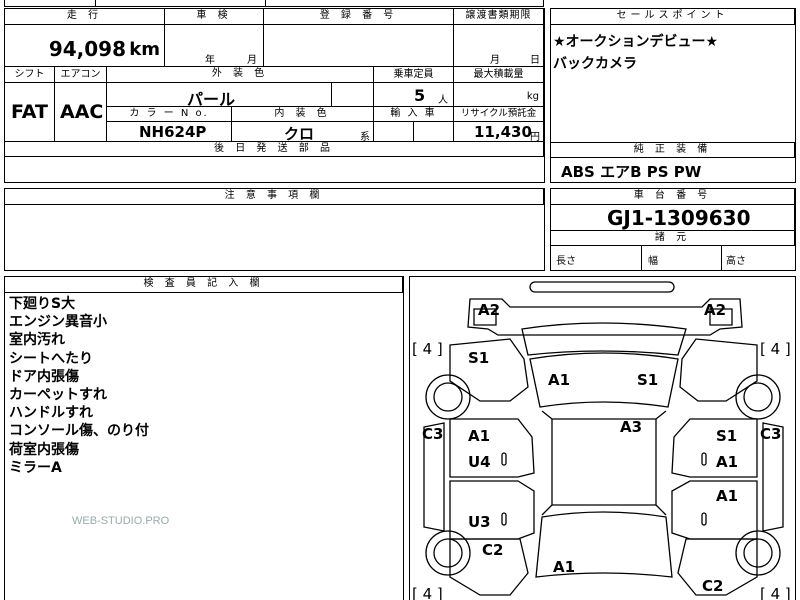  I want to click on equipment-box: 純 正 装 備 ABS エアB PS PW, so click(673, 162).